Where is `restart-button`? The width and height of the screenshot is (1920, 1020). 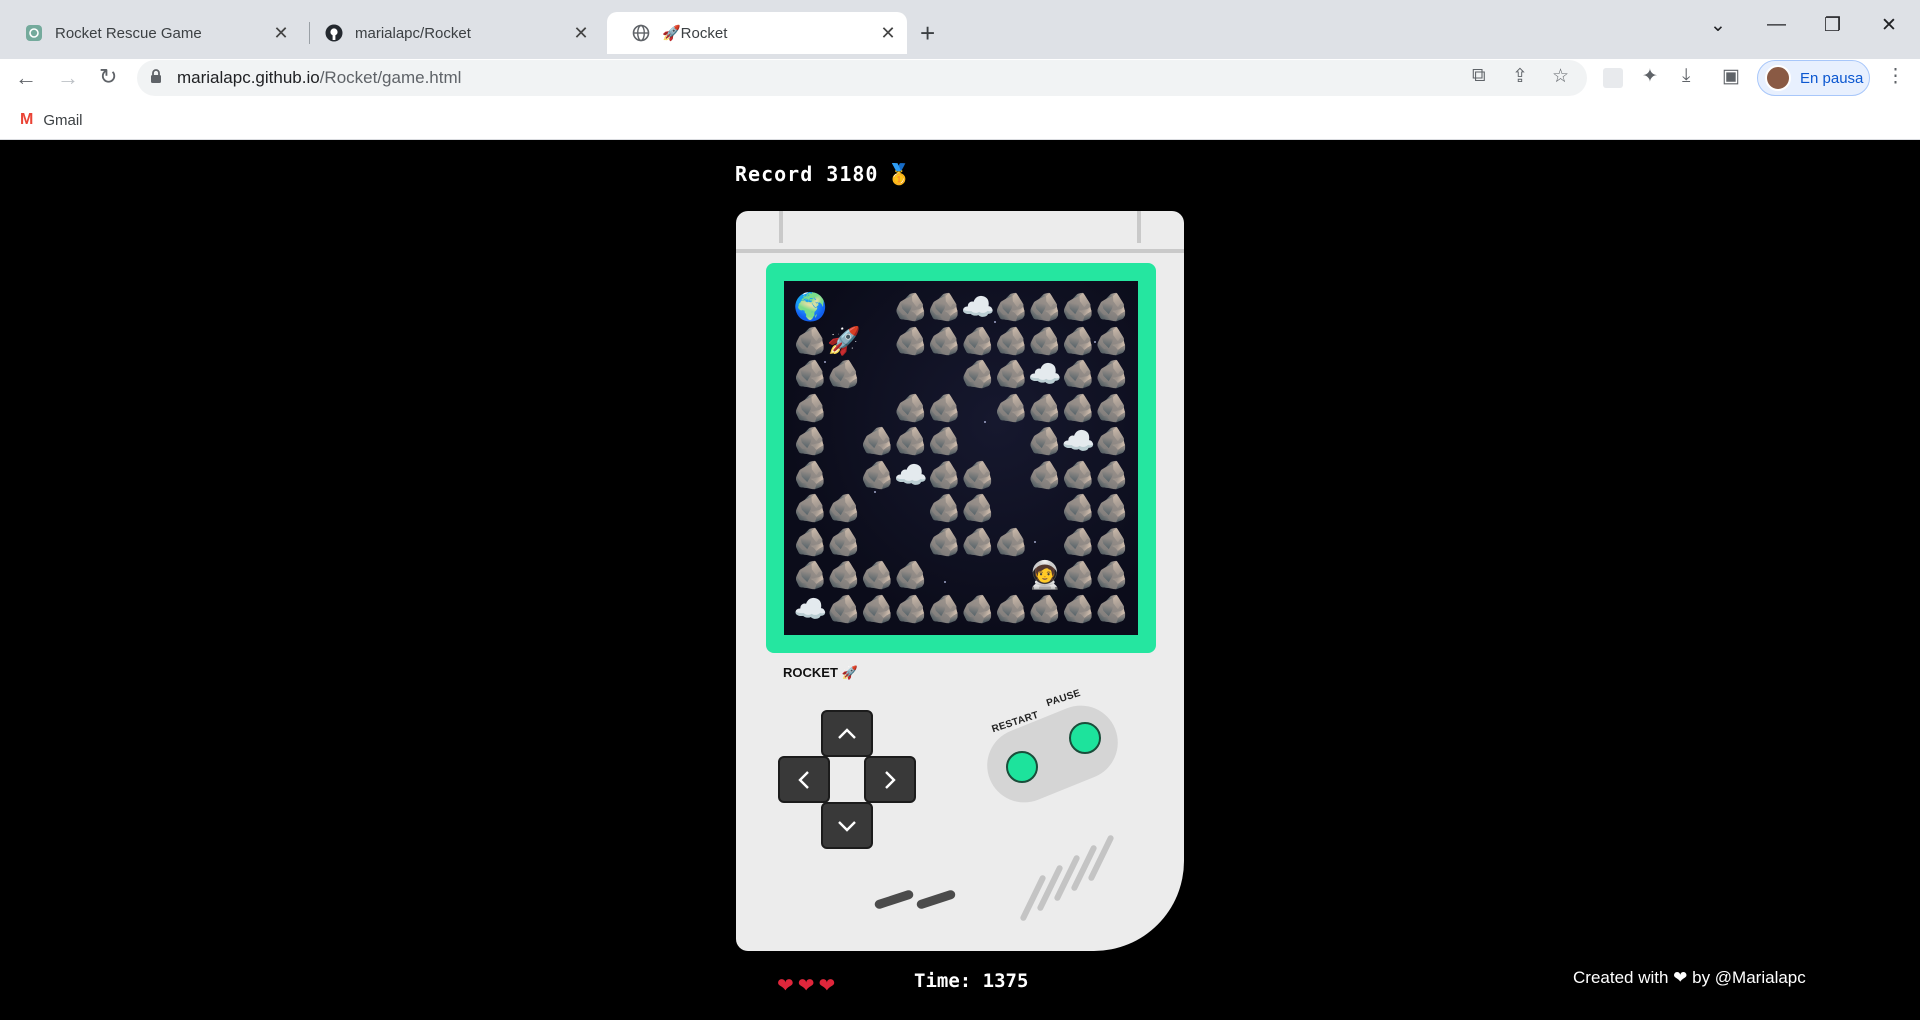
restart-button is located at coordinates (1022, 767).